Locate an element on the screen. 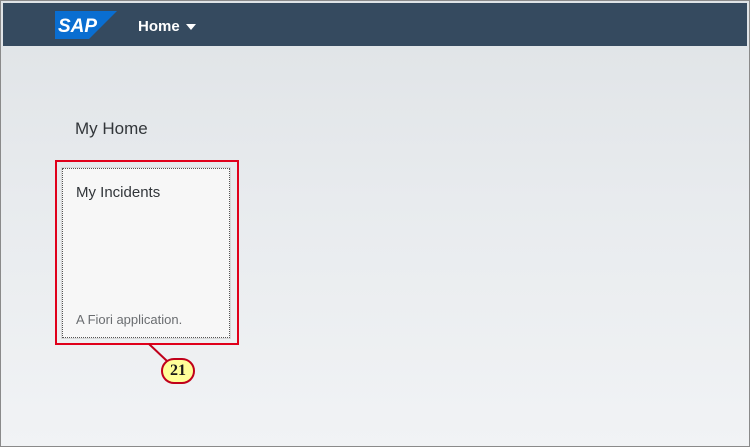 This screenshot has height=447, width=750. step-callout-badge: 21 is located at coordinates (178, 371).